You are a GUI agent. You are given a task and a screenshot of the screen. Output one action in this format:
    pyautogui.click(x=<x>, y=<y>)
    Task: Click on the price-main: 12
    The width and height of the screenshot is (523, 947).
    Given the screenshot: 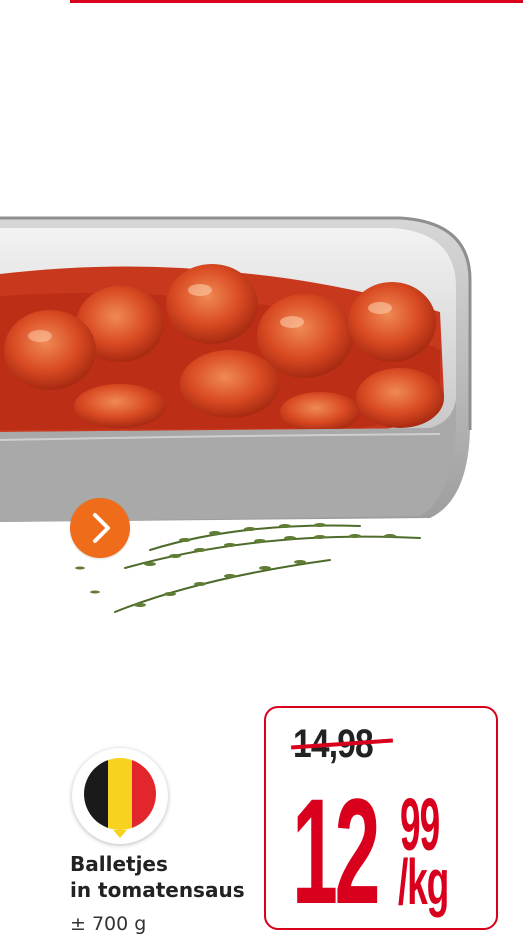 What is the action you would take?
    pyautogui.click(x=336, y=851)
    